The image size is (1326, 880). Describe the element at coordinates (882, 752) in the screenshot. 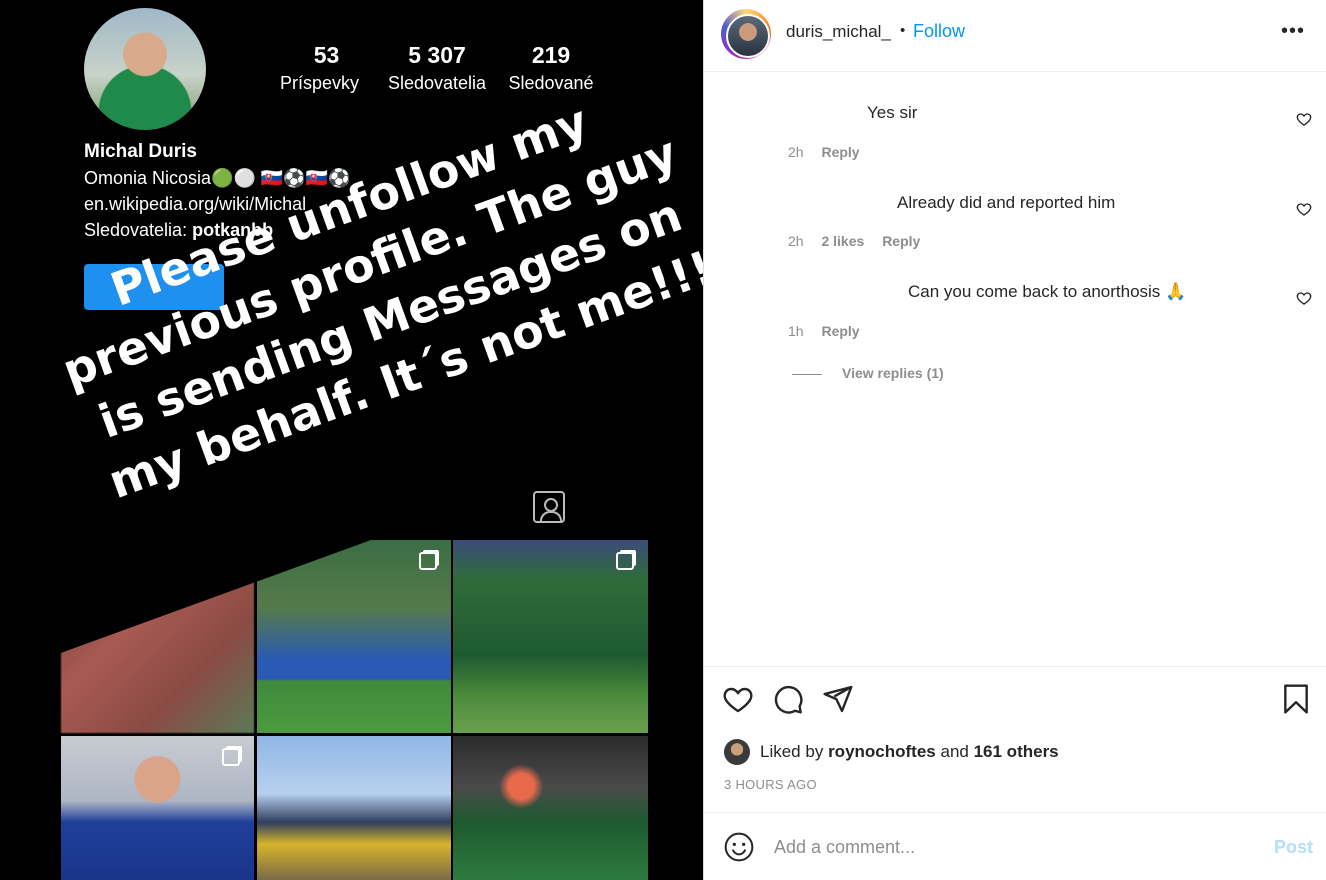

I see `liker-username: roynochoftes` at that location.